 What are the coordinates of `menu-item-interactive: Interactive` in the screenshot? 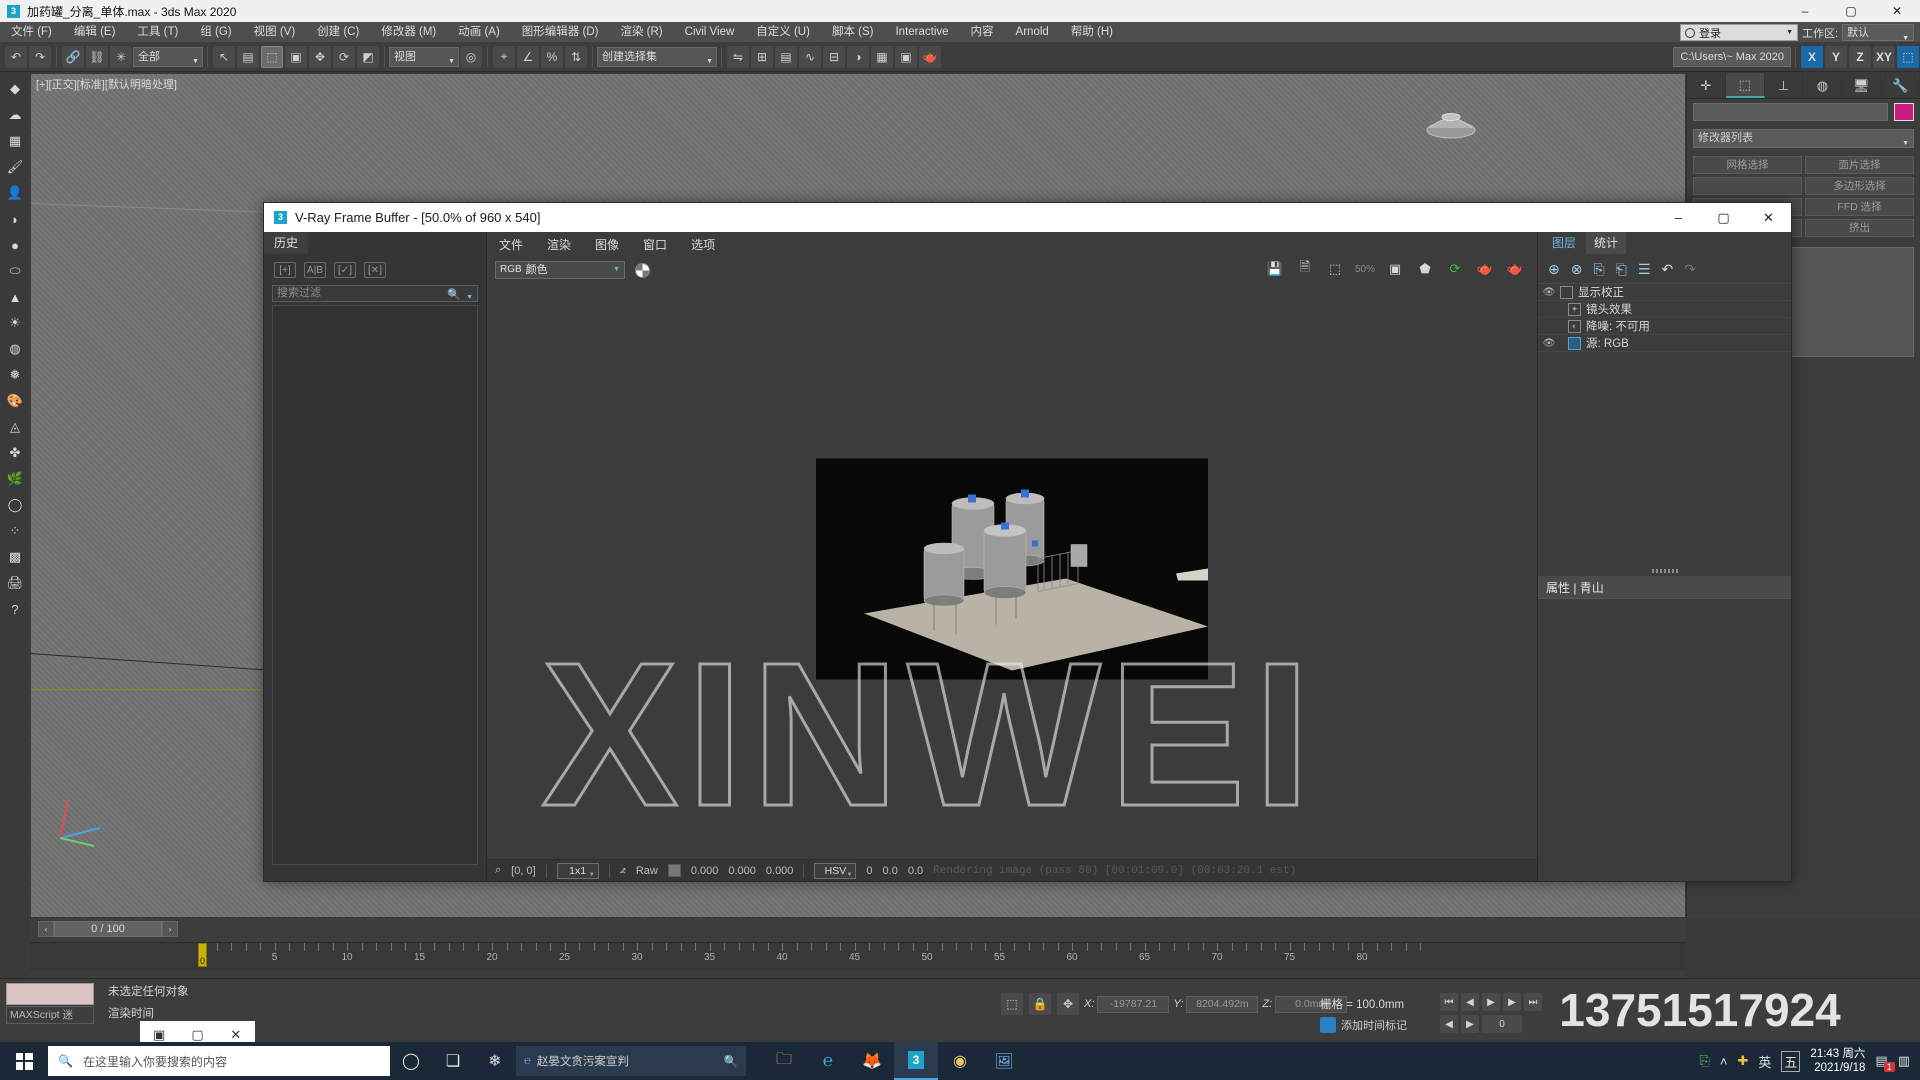 It's located at (921, 32).